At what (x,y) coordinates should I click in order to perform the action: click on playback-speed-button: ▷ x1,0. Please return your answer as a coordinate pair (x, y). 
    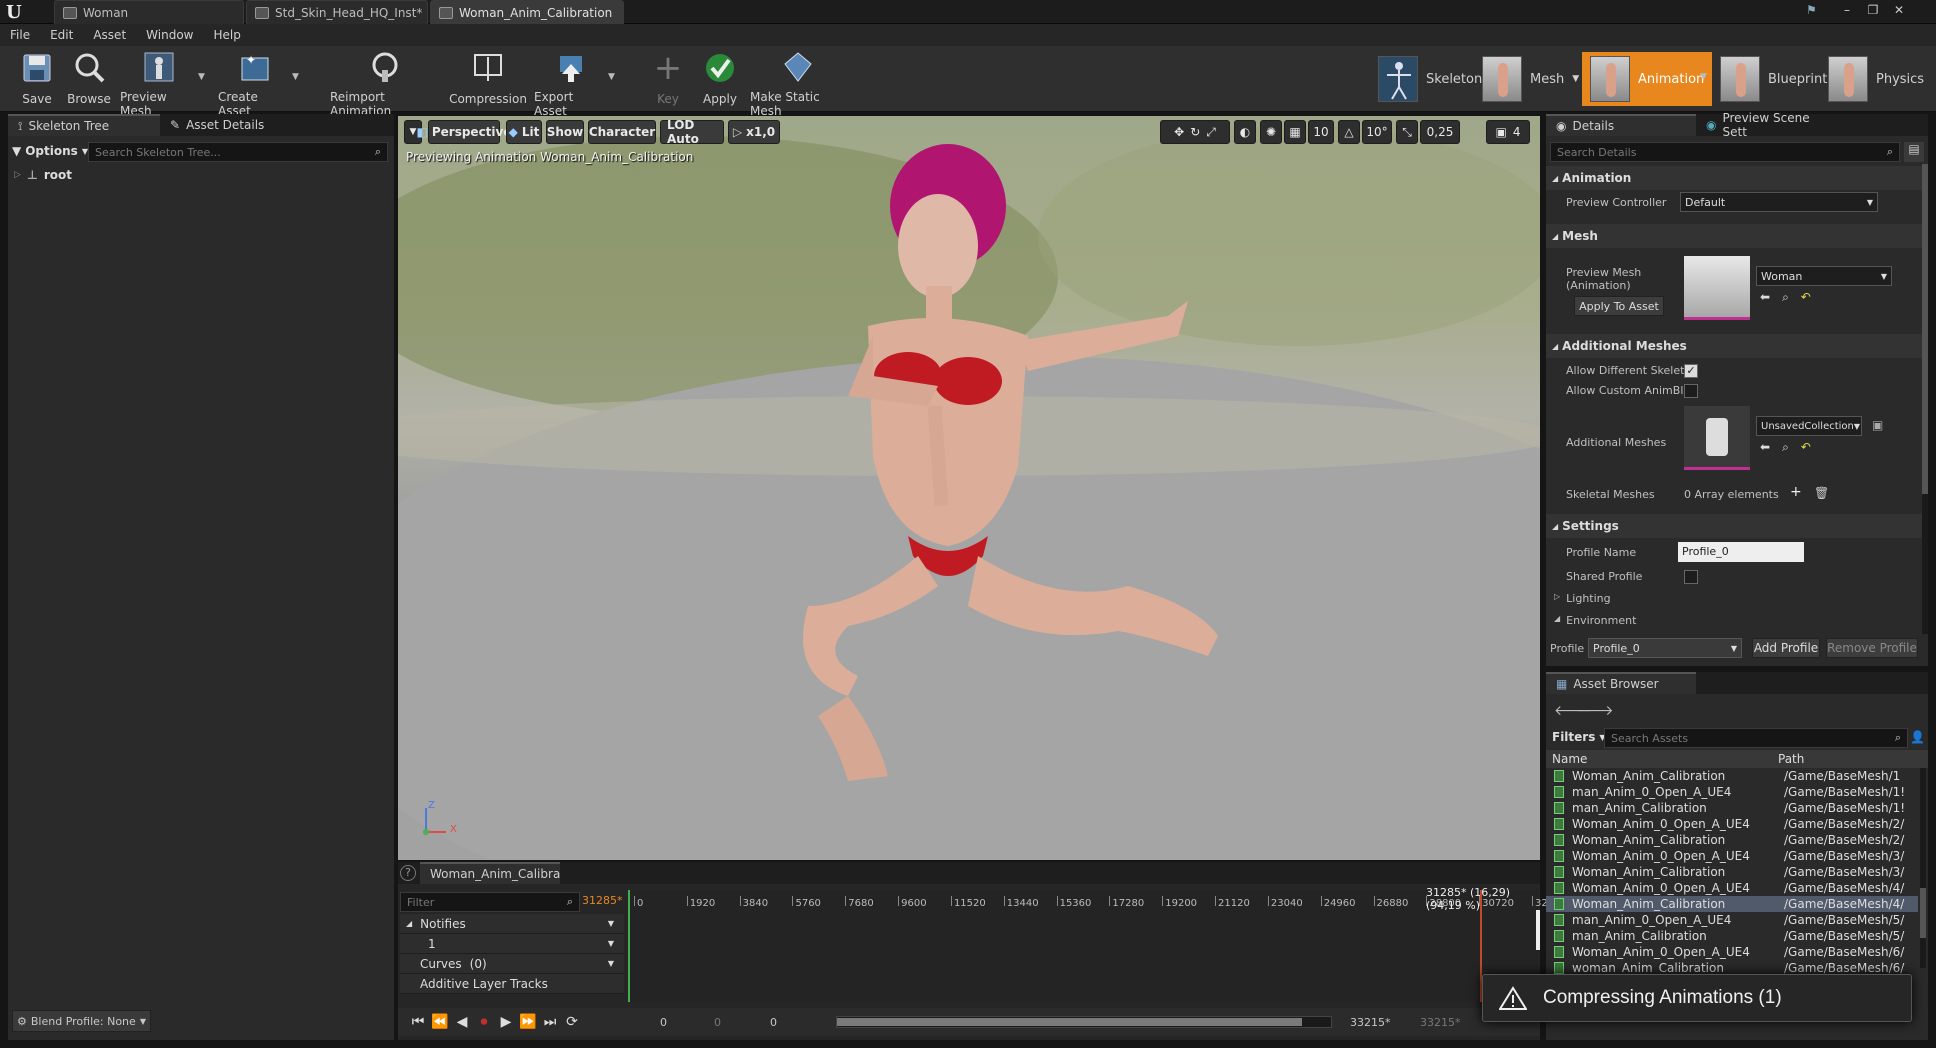
    Looking at the image, I should click on (754, 132).